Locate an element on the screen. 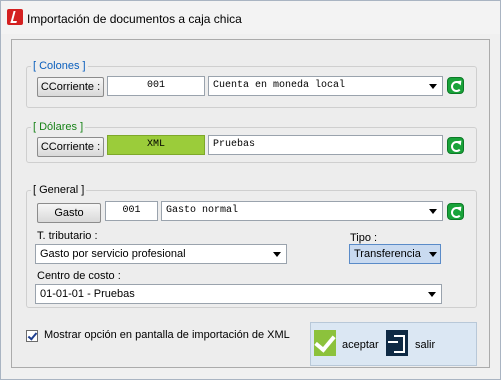 The image size is (501, 380). window-title: Importación de documentos a caja chica is located at coordinates (134, 19).